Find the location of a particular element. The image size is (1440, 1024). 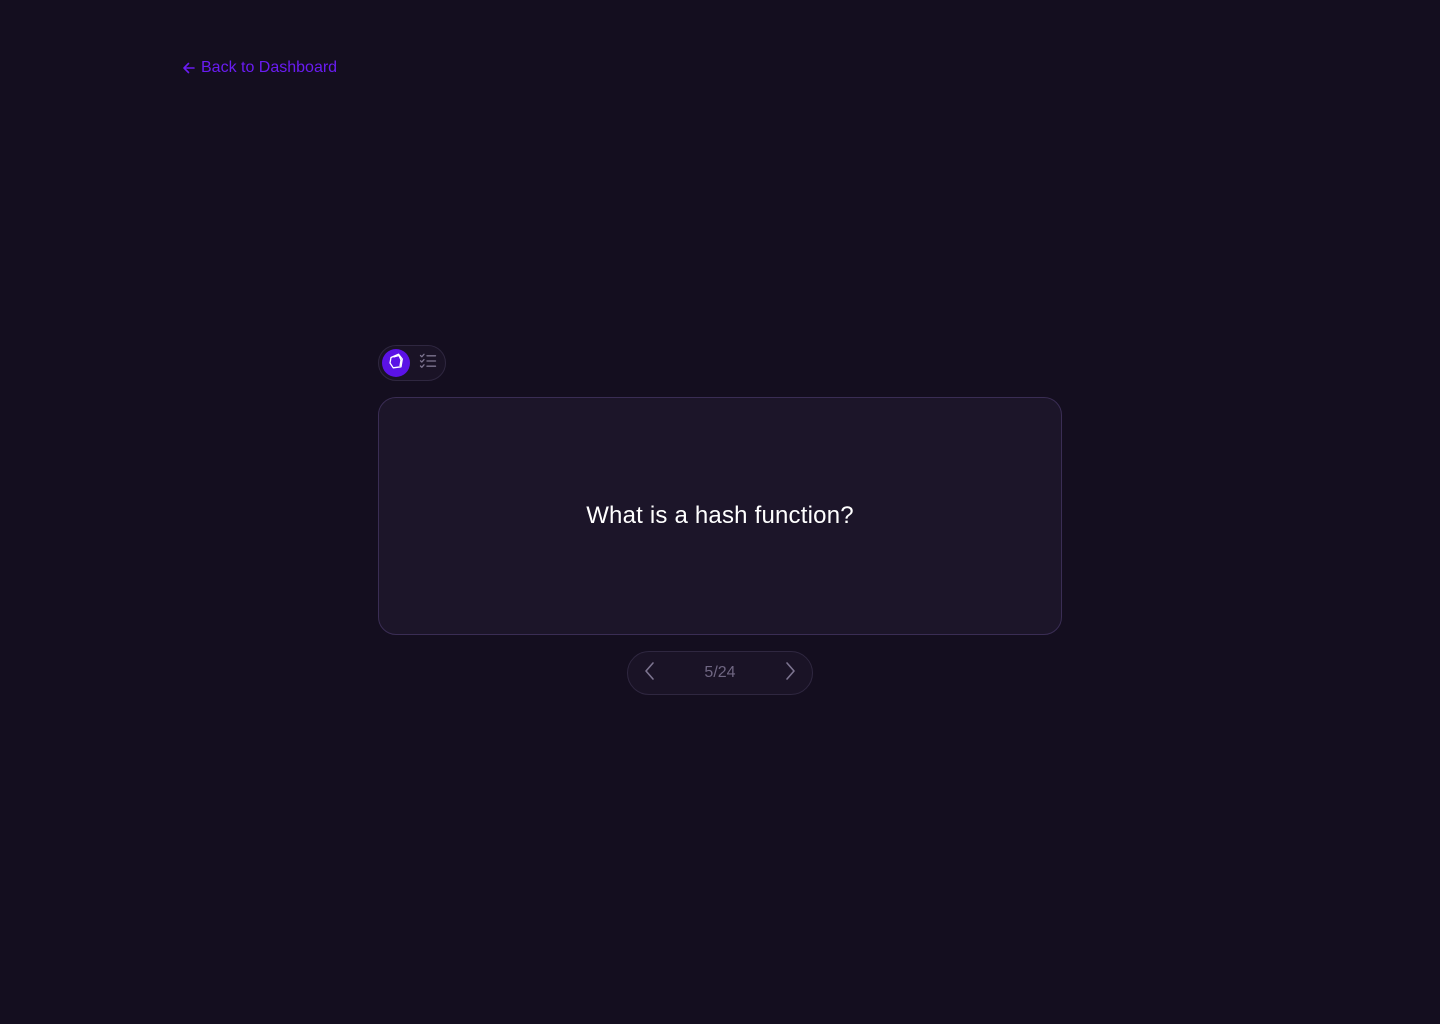

back-link-label: Back to Dashboard is located at coordinates (269, 67).